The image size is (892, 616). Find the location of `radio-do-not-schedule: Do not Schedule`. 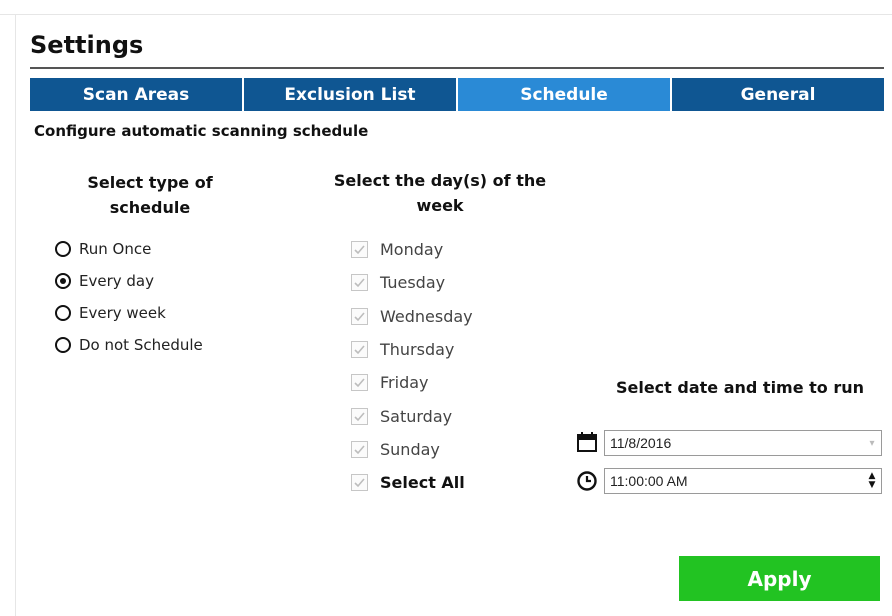

radio-do-not-schedule: Do not Schedule is located at coordinates (129, 345).